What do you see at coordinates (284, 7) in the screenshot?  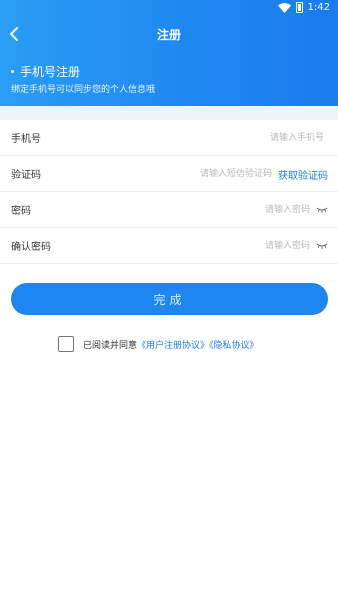 I see `wifi-icon` at bounding box center [284, 7].